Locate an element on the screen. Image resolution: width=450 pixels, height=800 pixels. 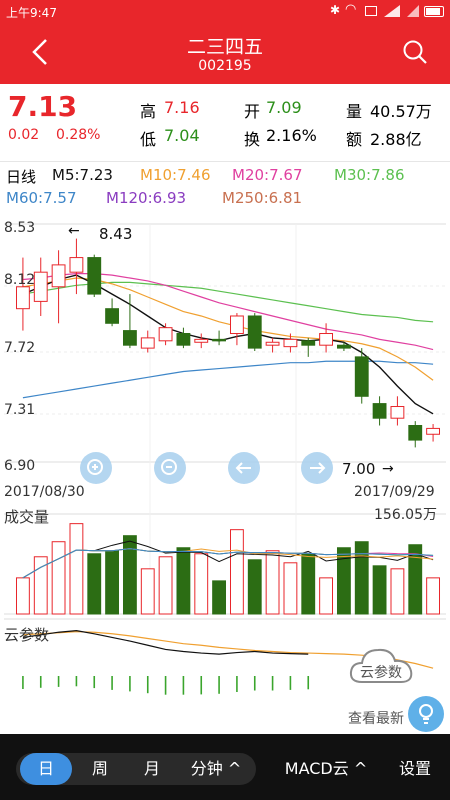
price-level-2: 8.12 is located at coordinates (20, 280).